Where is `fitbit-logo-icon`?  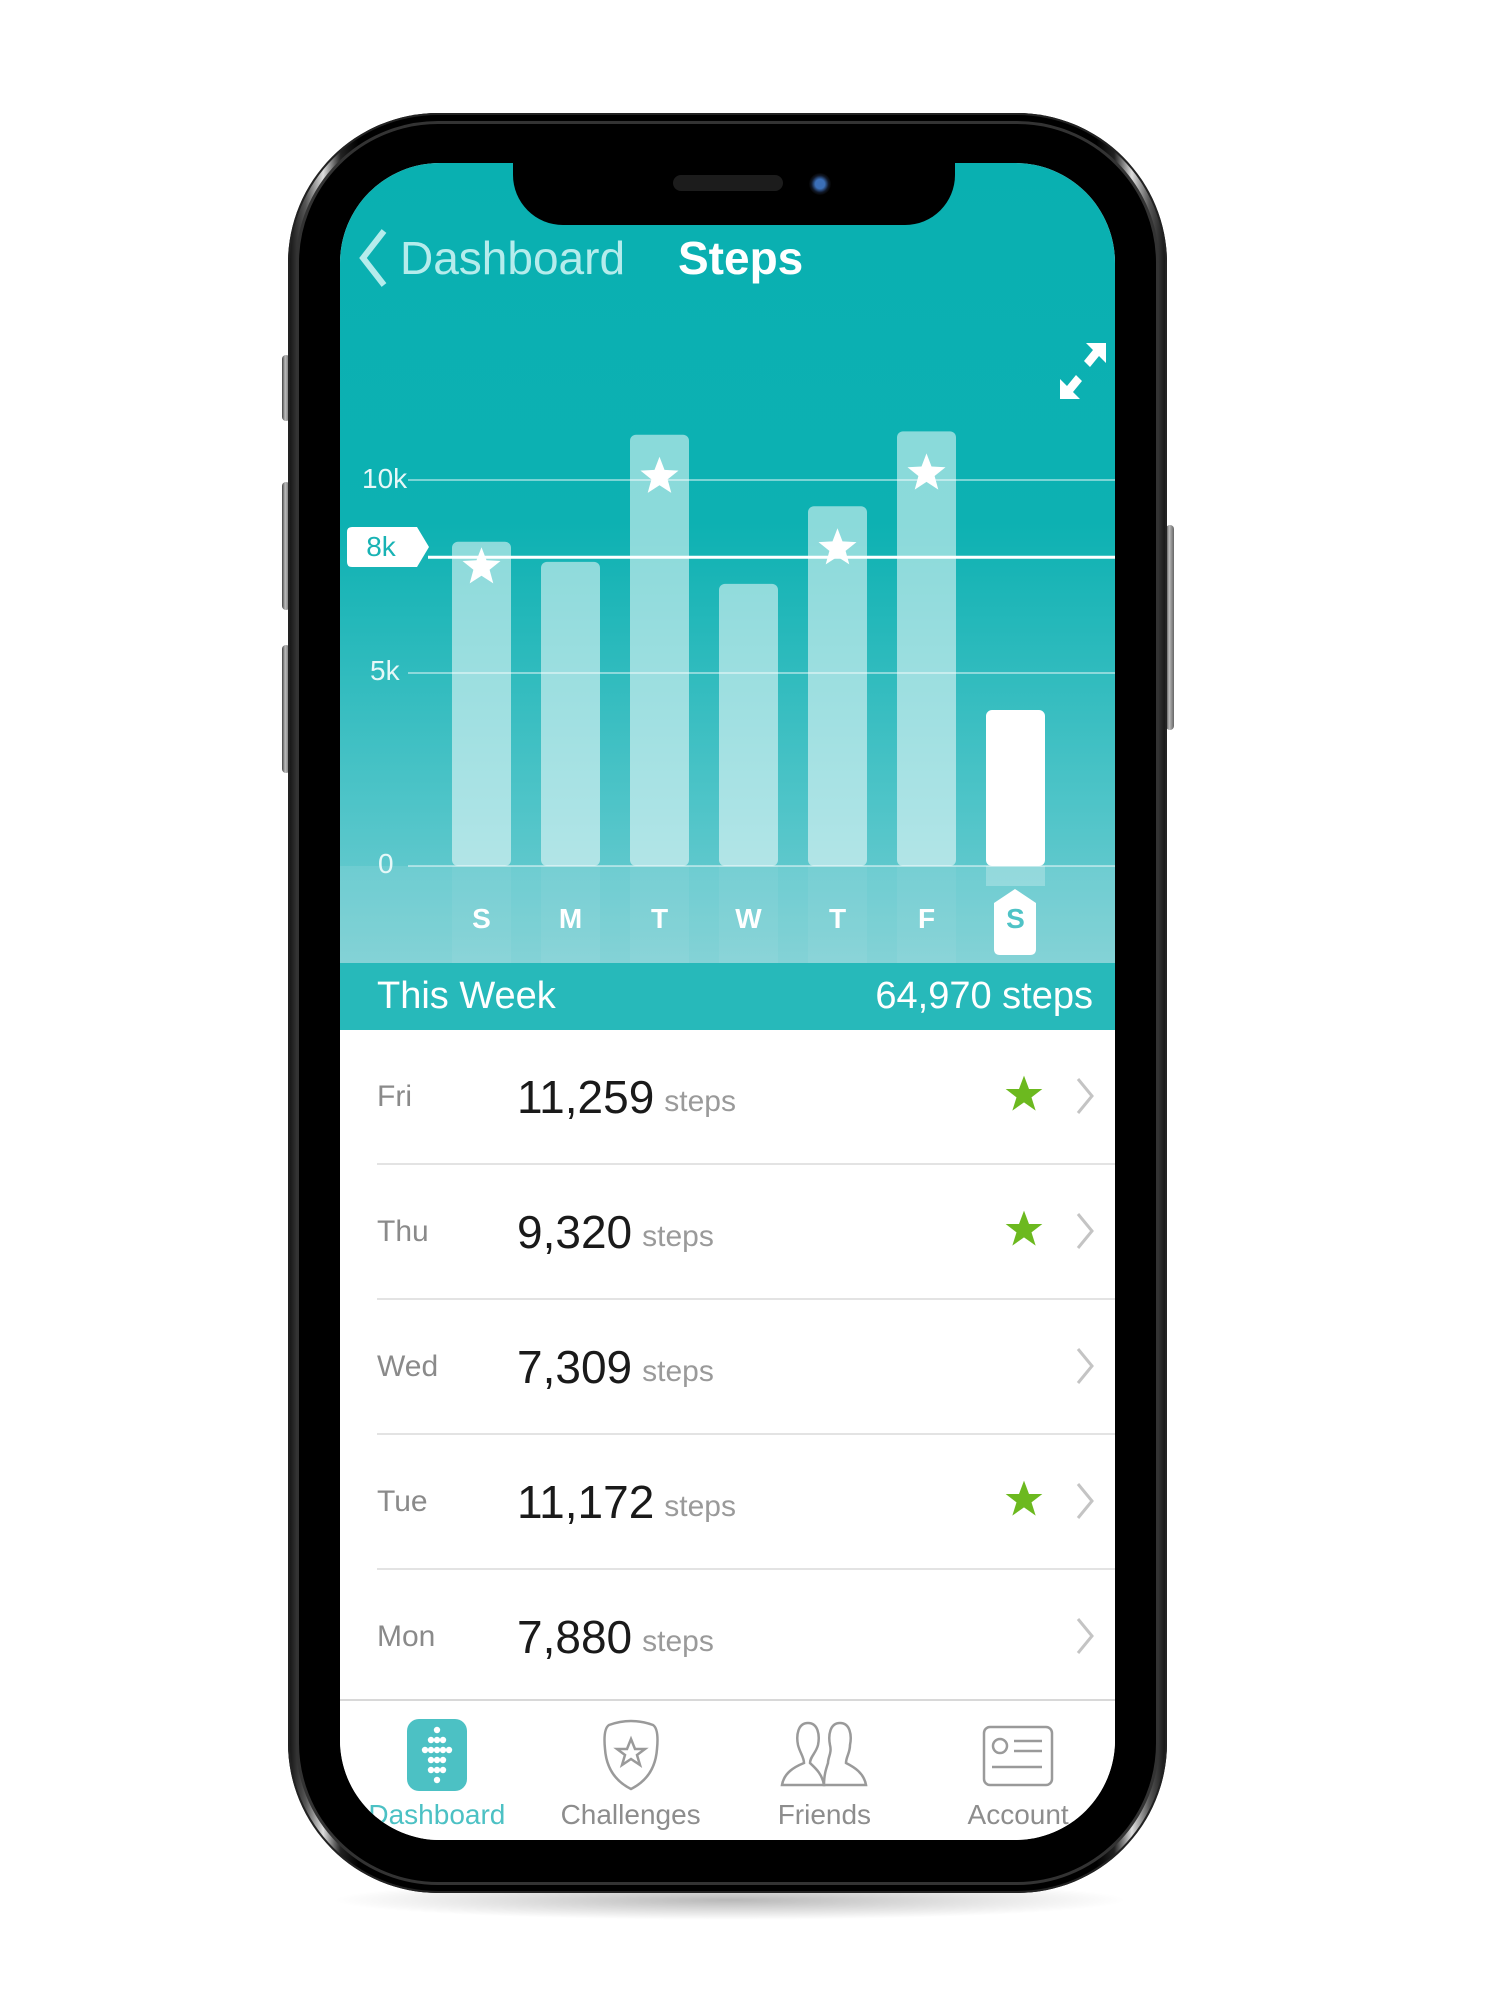
fitbit-logo-icon is located at coordinates (436, 1755).